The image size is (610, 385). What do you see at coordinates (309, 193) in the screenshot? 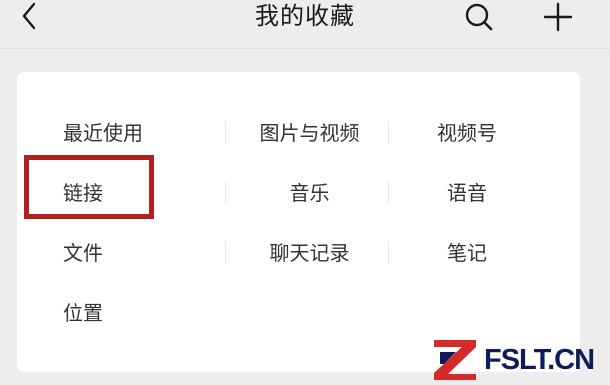
I see `category-music: 音乐` at bounding box center [309, 193].